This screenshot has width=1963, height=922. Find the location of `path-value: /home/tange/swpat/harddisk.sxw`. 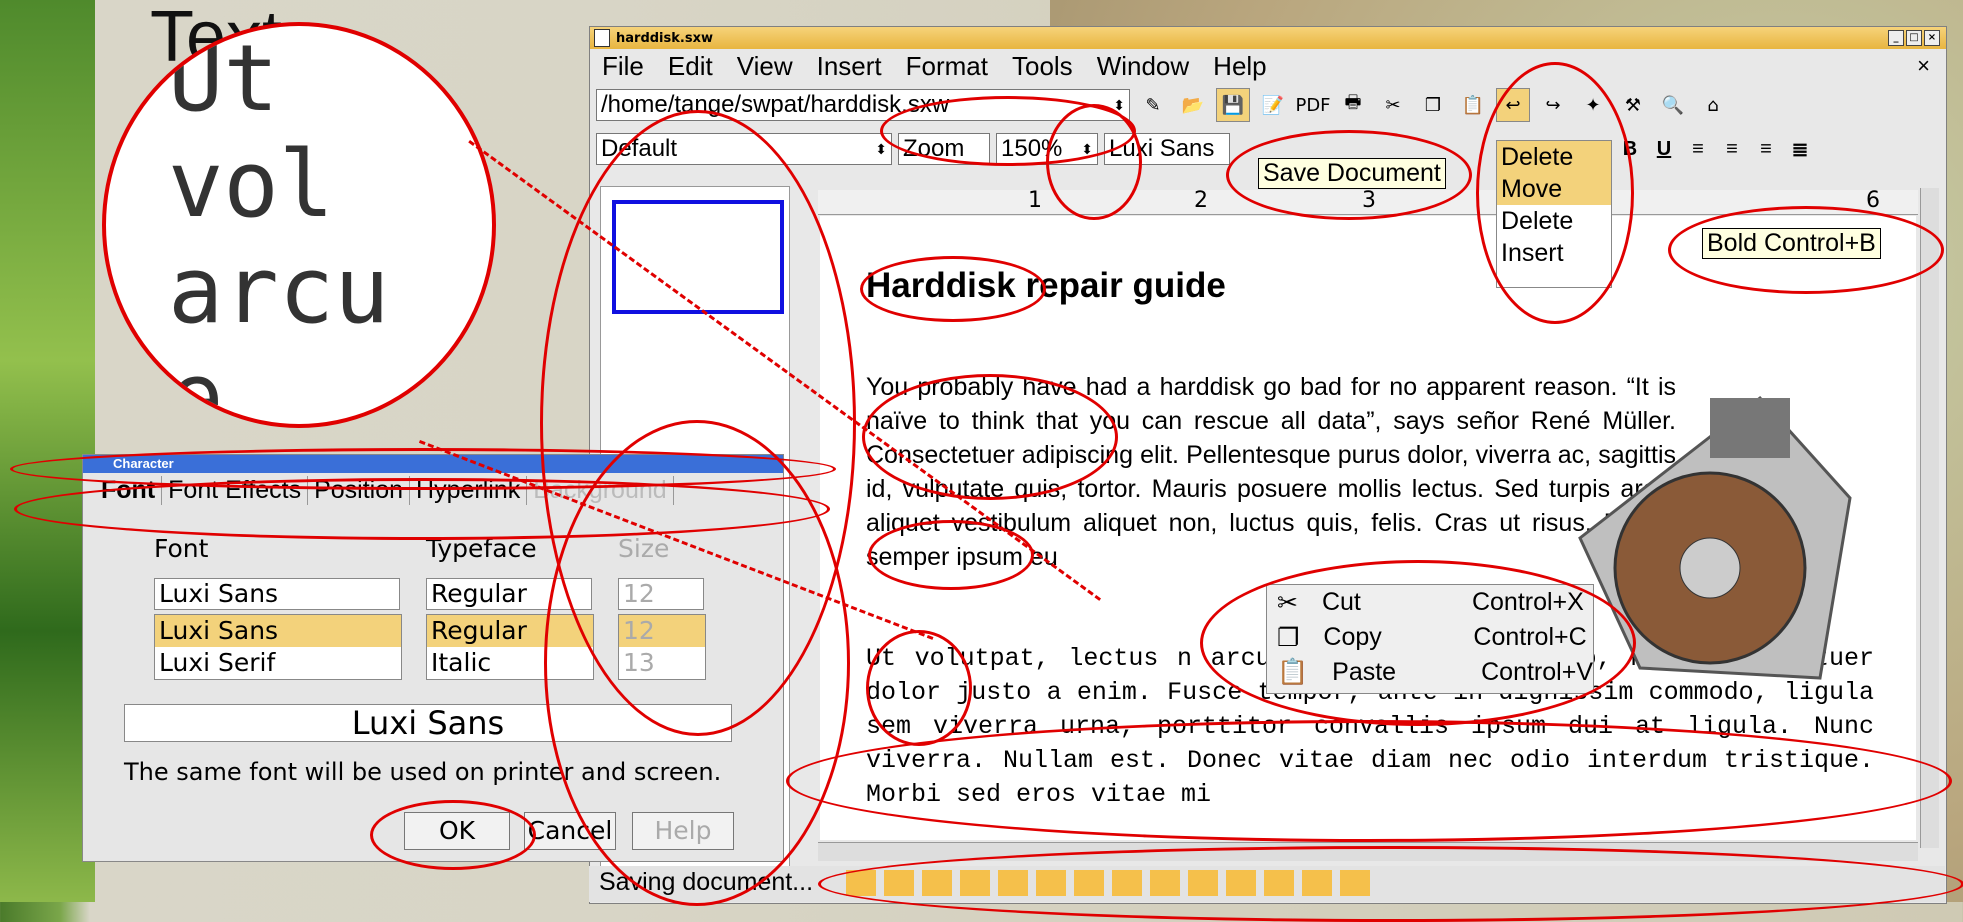

path-value: /home/tange/swpat/harddisk.sxw is located at coordinates (775, 104).